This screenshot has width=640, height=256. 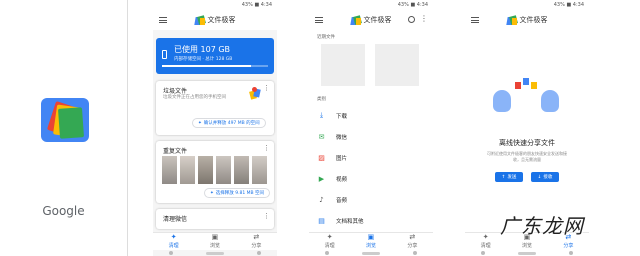 I want to click on junk-more-icon: ⋮, so click(x=266, y=88).